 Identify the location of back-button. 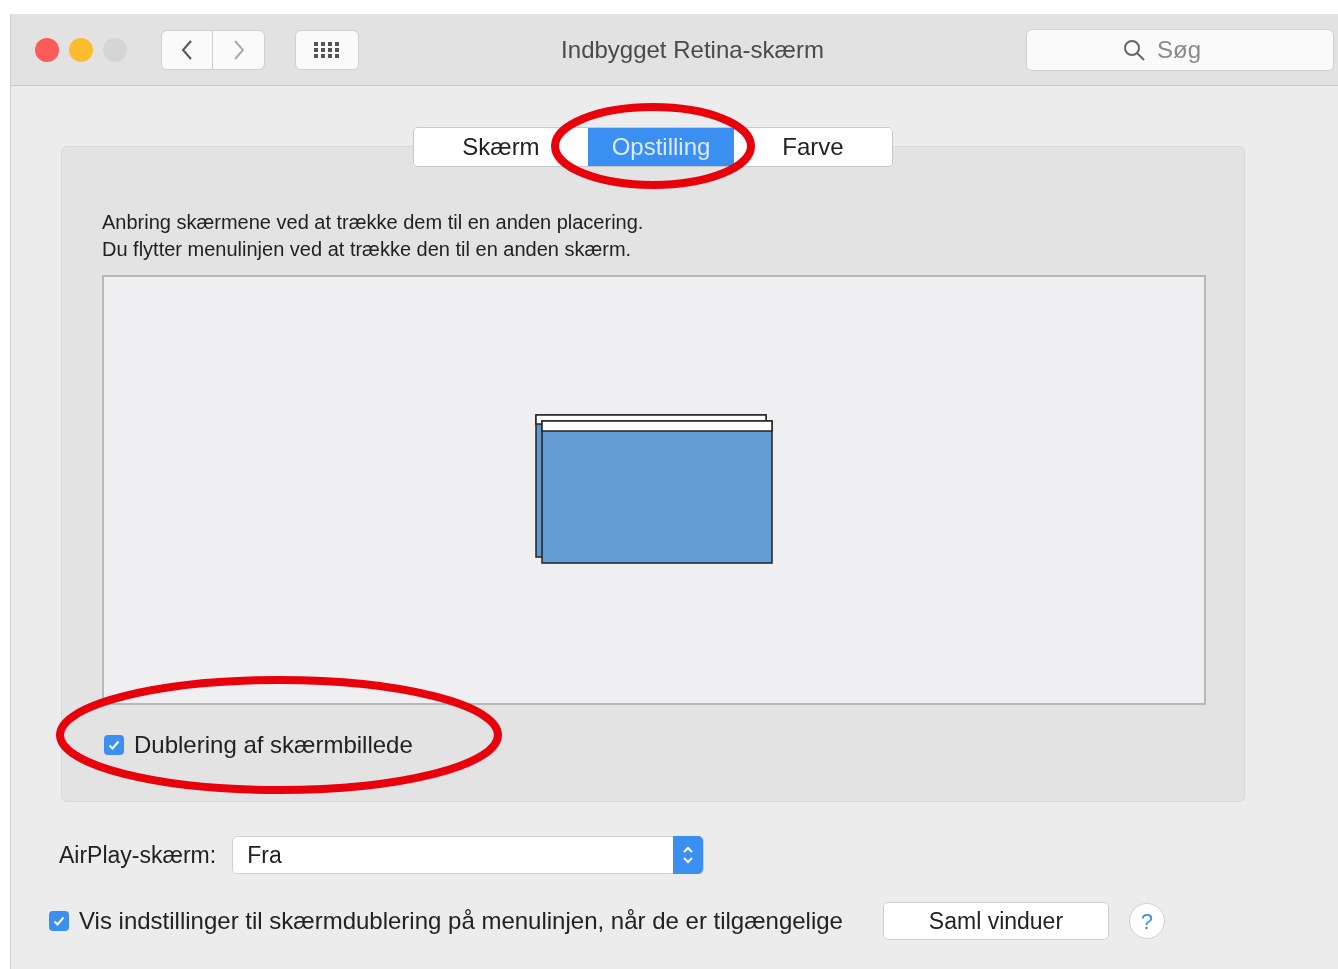
(187, 49).